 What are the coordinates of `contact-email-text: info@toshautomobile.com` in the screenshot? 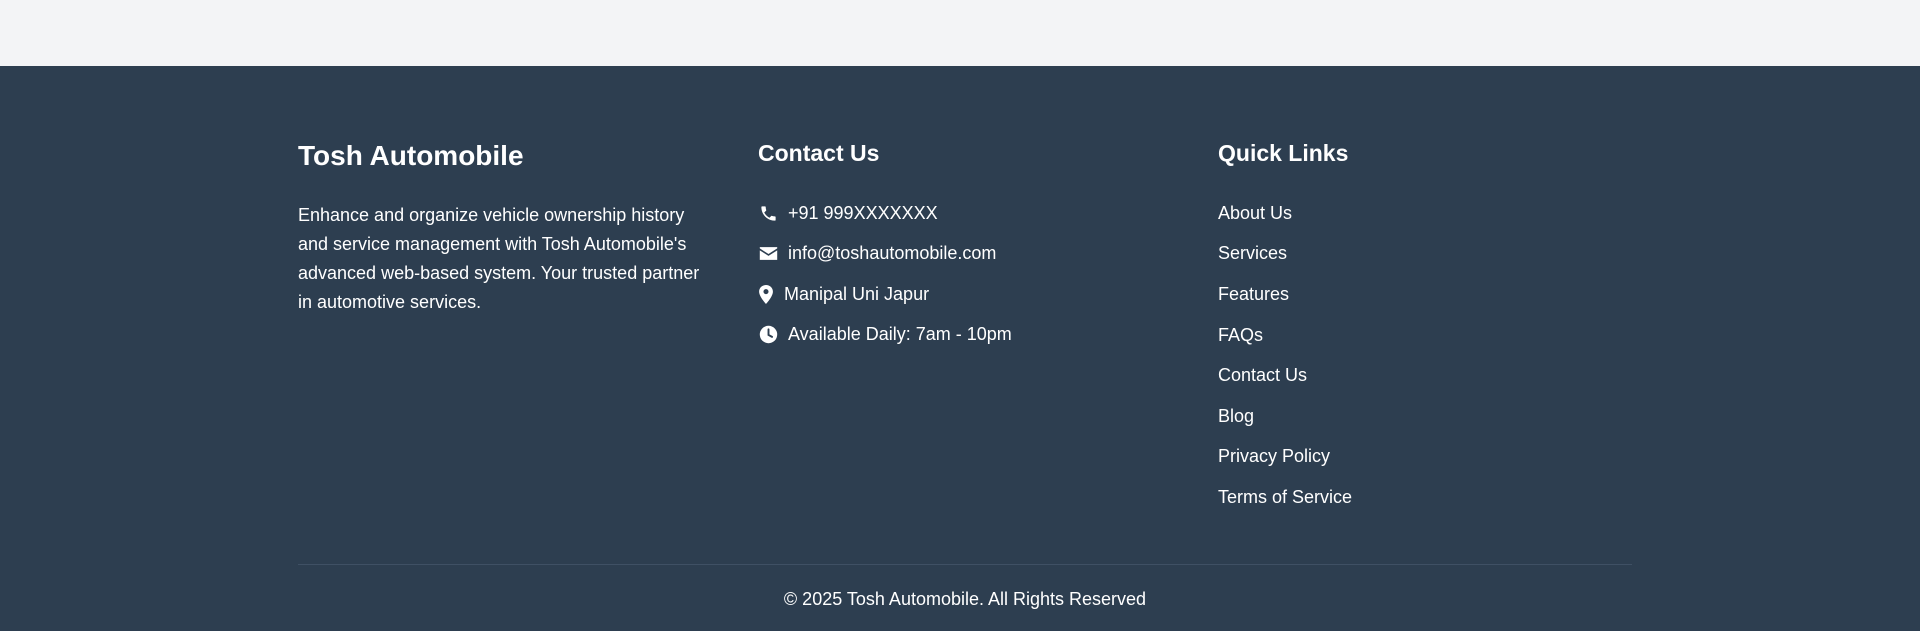 It's located at (892, 253).